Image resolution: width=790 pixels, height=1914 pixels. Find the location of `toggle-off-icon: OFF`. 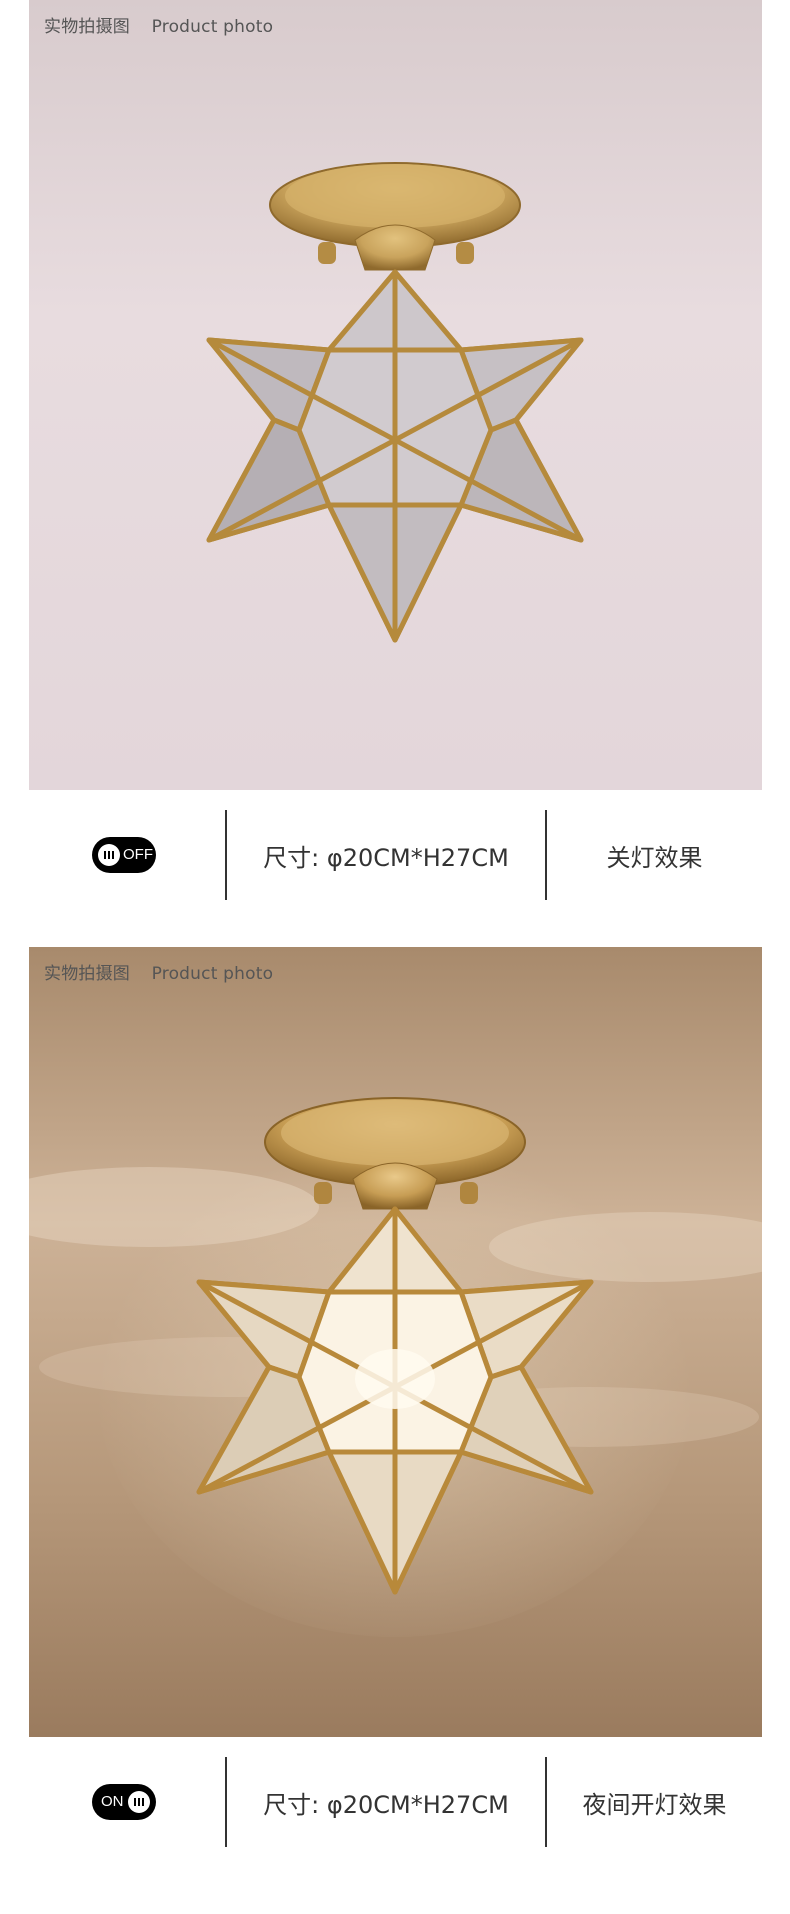

toggle-off-icon: OFF is located at coordinates (124, 855).